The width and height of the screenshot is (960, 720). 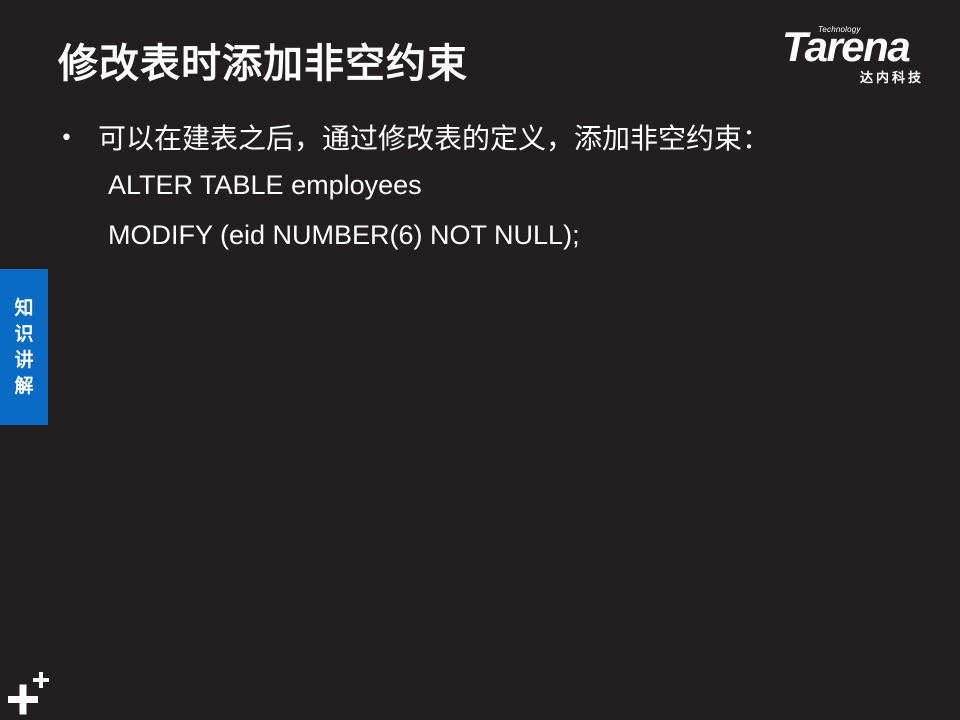 What do you see at coordinates (864, 54) in the screenshot?
I see `tarena-logo: Tarena Technology 达内科技` at bounding box center [864, 54].